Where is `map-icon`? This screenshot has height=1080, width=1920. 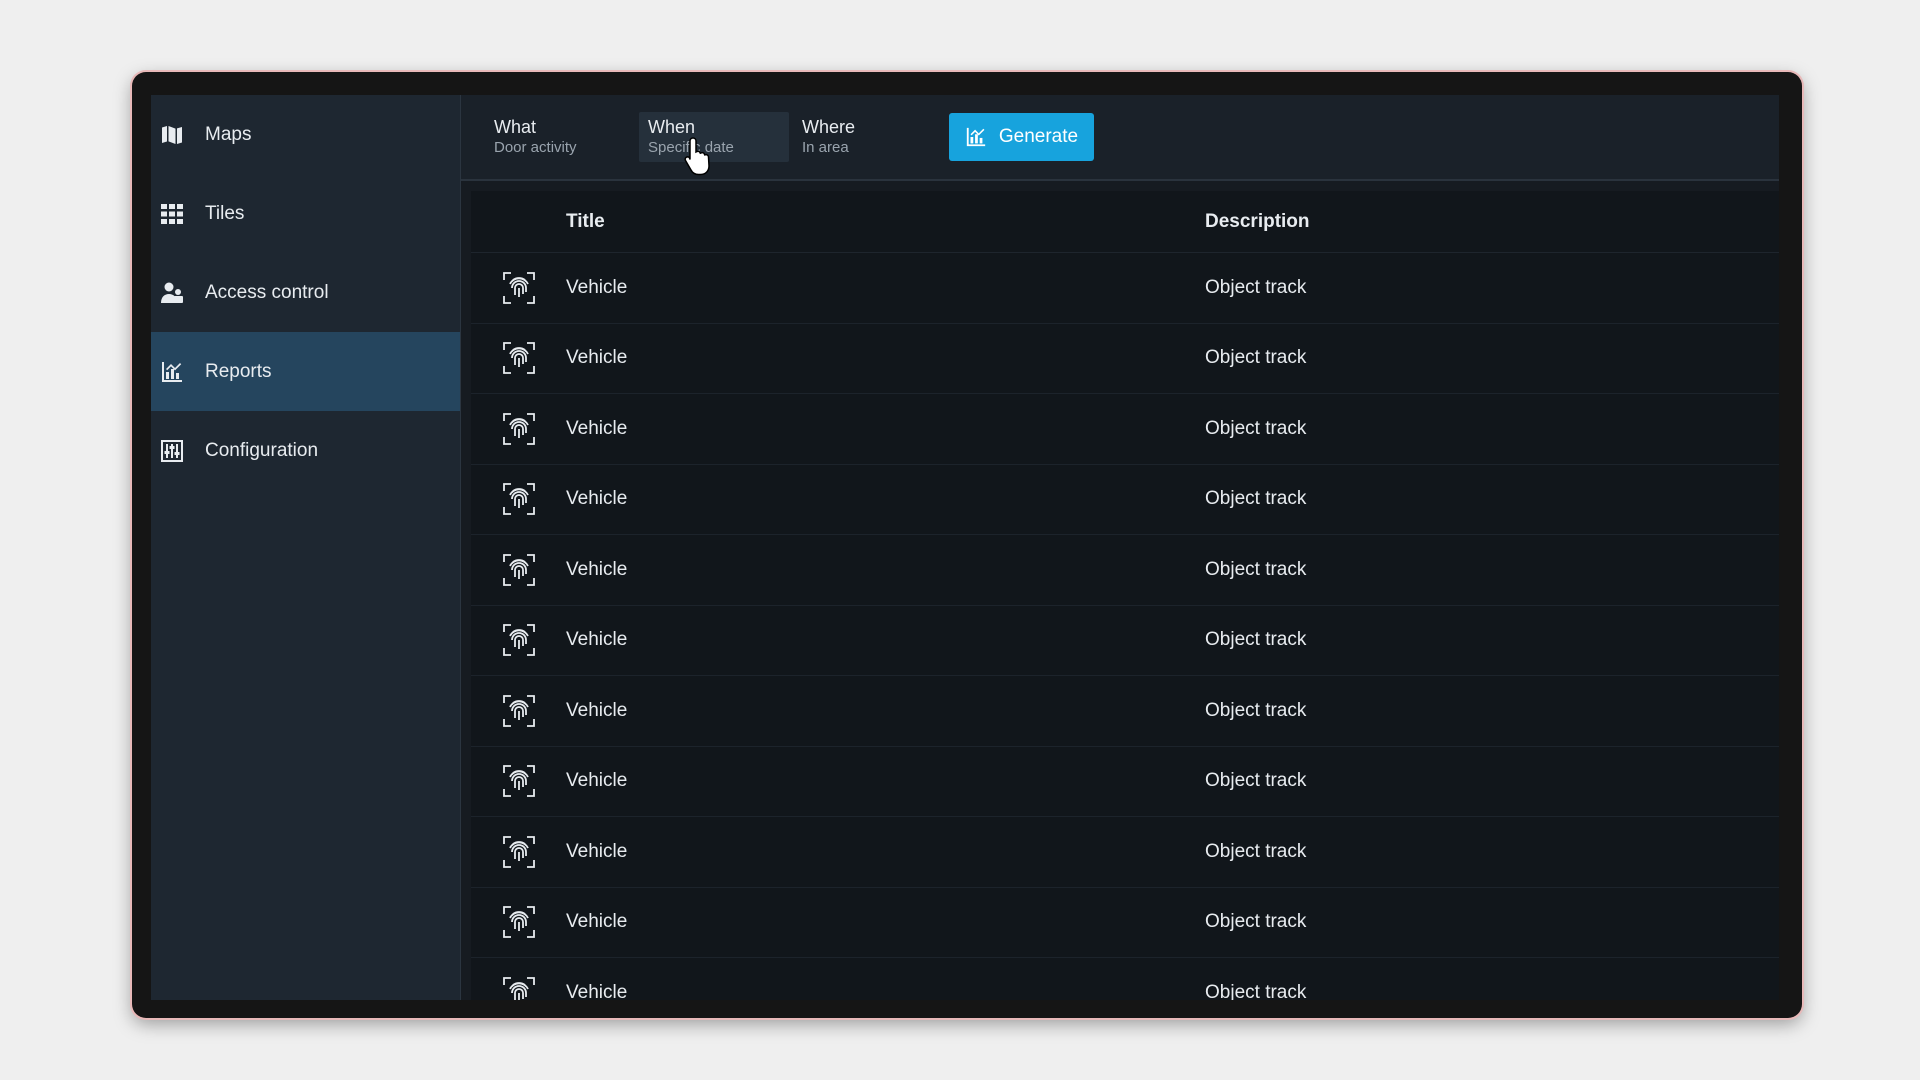 map-icon is located at coordinates (172, 135).